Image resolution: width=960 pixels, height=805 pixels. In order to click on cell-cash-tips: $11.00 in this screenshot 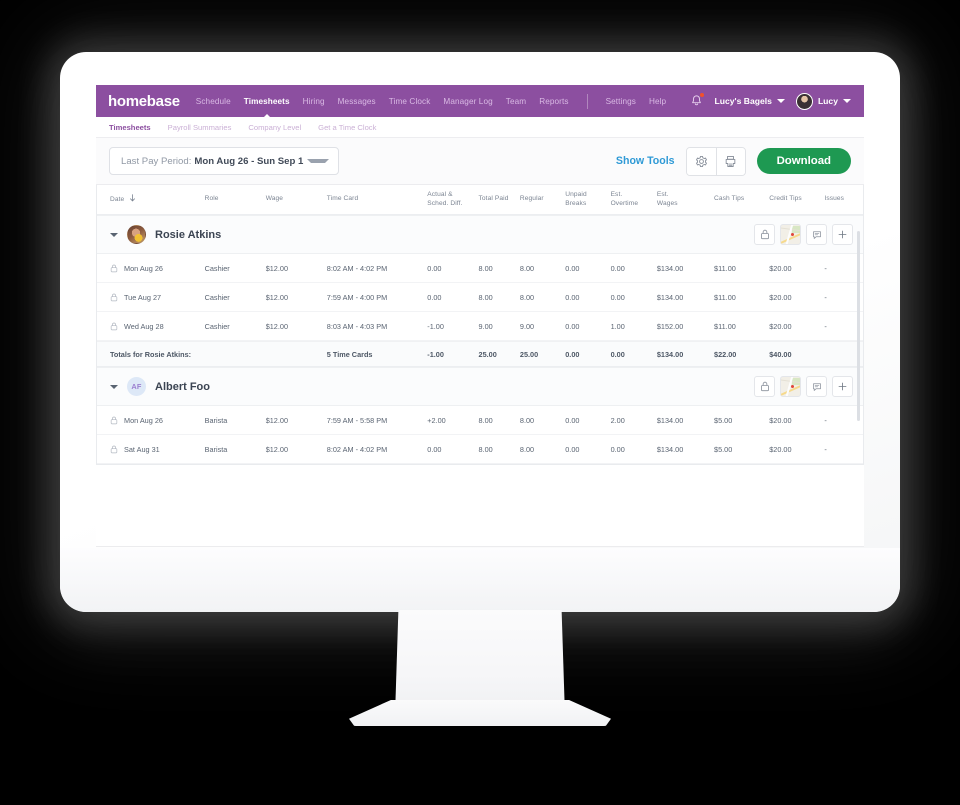, I will do `click(725, 297)`.